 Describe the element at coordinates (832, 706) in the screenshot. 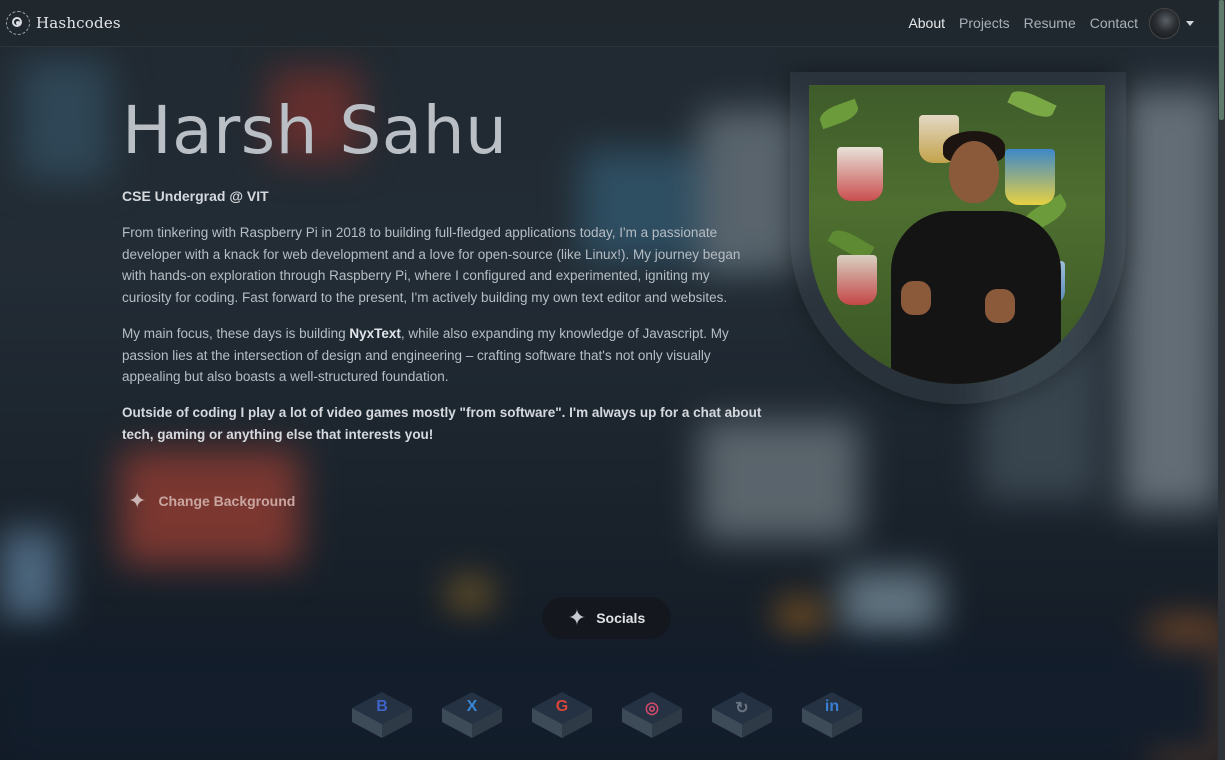

I see `linkedin-icon: in` at that location.